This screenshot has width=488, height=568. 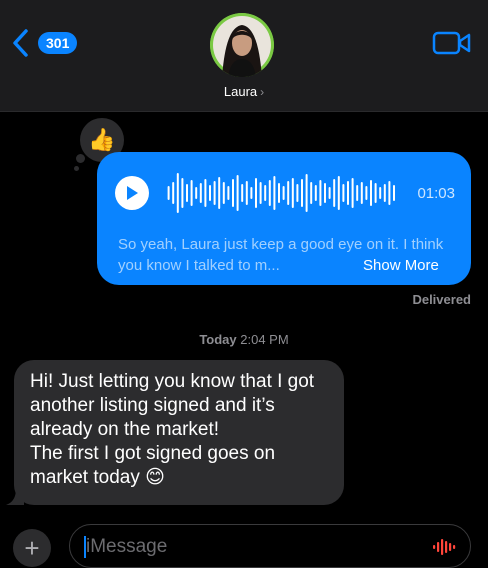 What do you see at coordinates (58, 43) in the screenshot?
I see `unread-count-badge: 301` at bounding box center [58, 43].